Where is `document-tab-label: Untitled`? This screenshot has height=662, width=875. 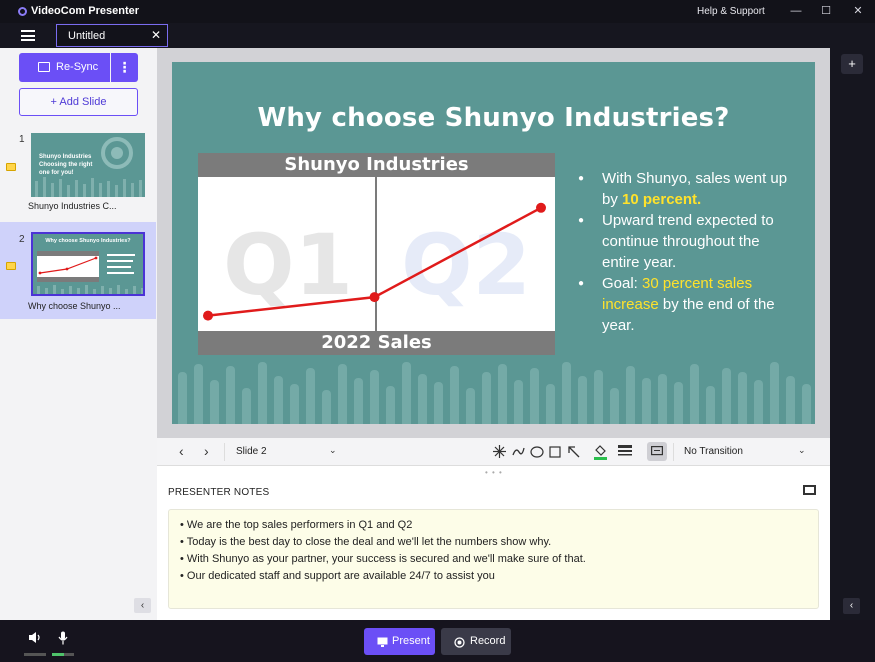 document-tab-label: Untitled is located at coordinates (87, 36).